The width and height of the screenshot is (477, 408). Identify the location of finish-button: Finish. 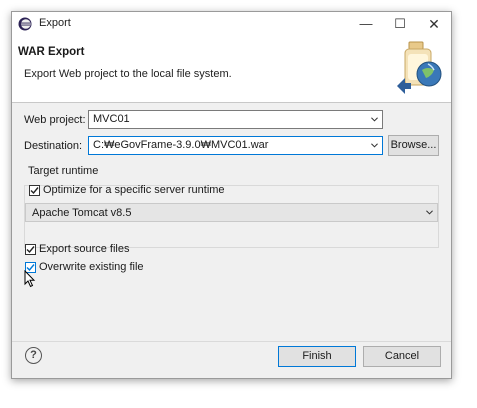
(317, 356).